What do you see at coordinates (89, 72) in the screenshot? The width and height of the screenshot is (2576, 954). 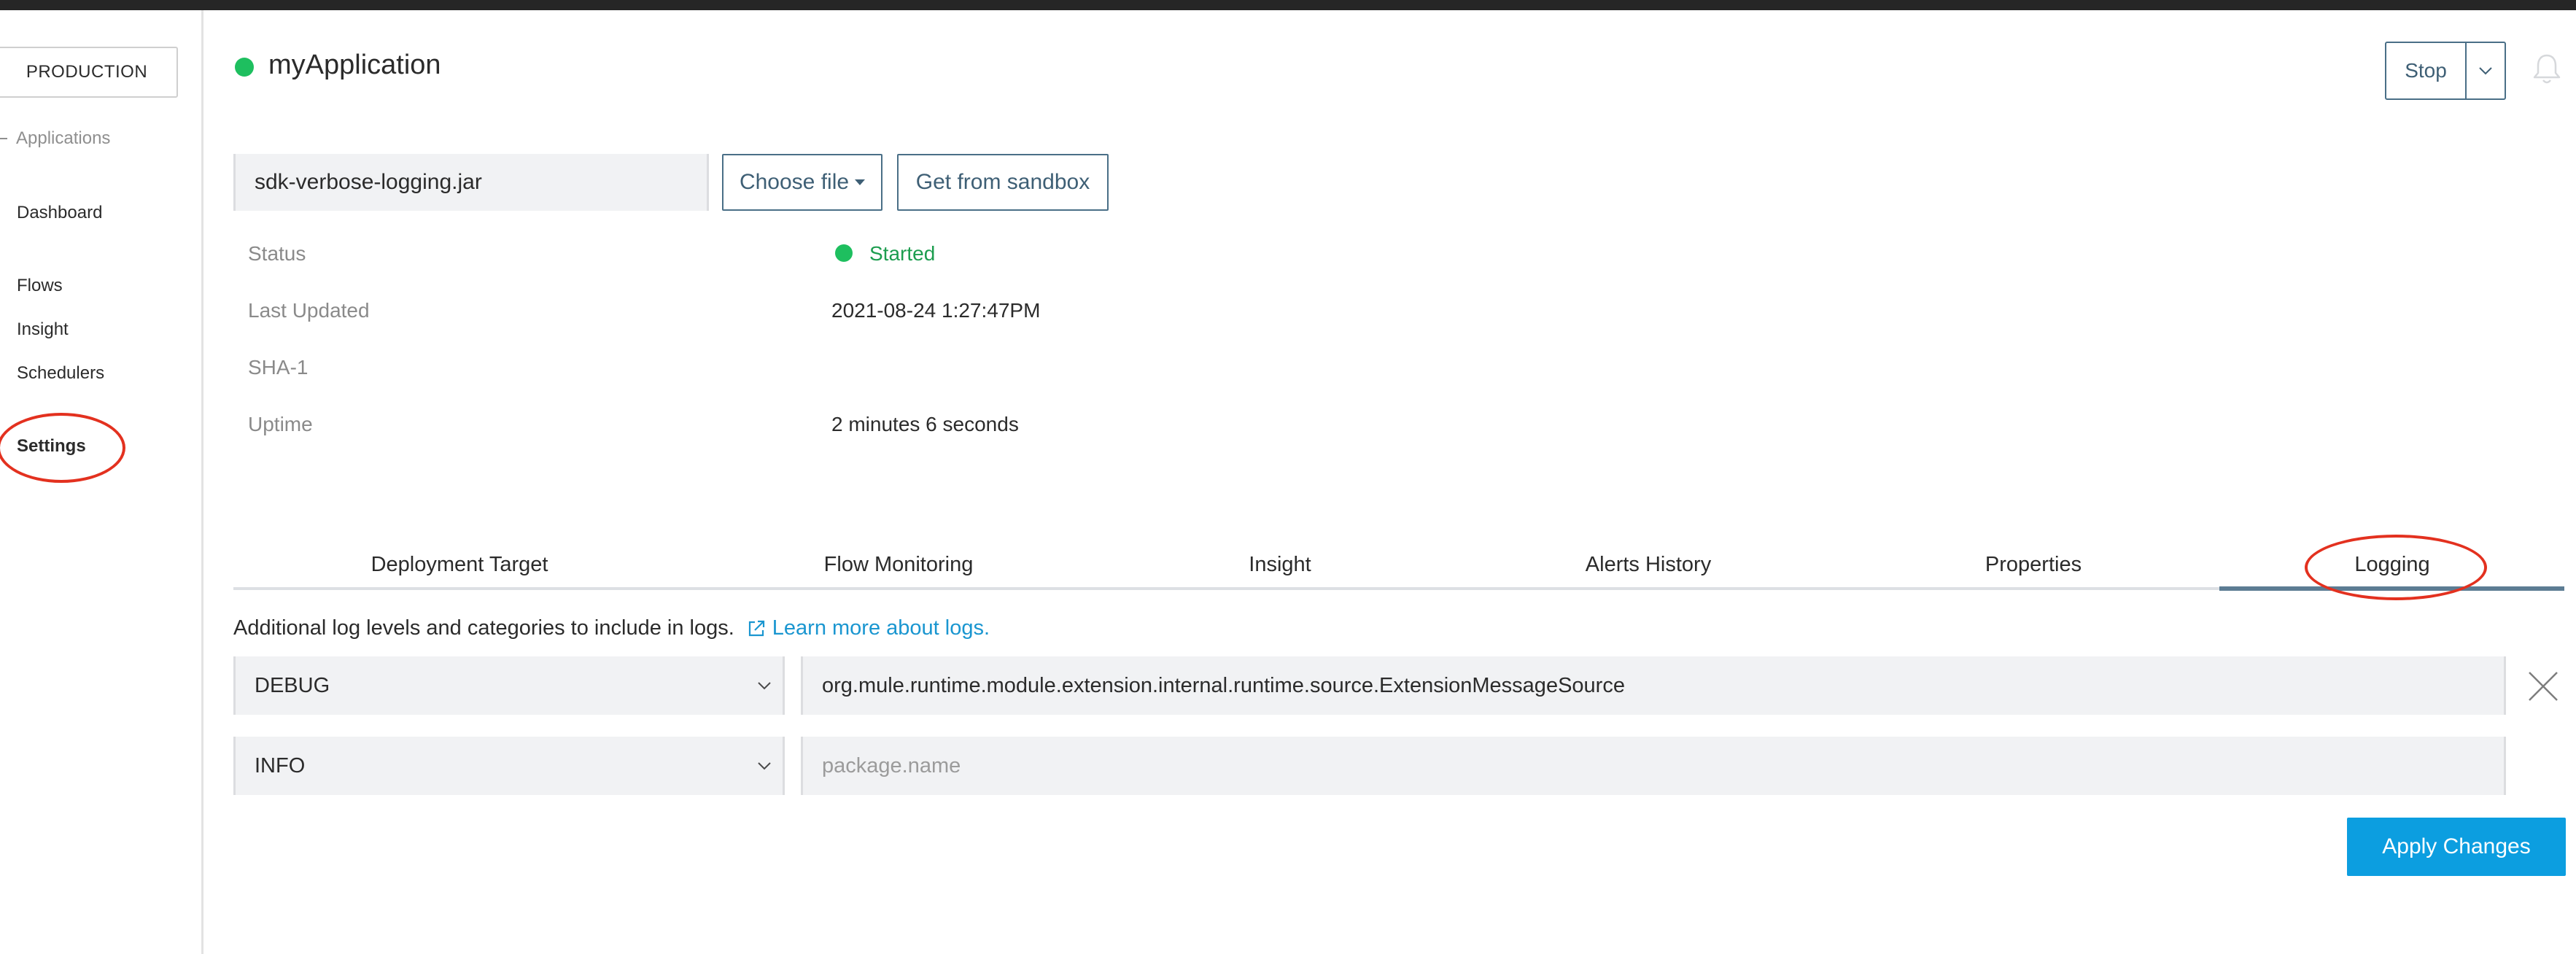 I see `environment-selector: PRODUCTION` at bounding box center [89, 72].